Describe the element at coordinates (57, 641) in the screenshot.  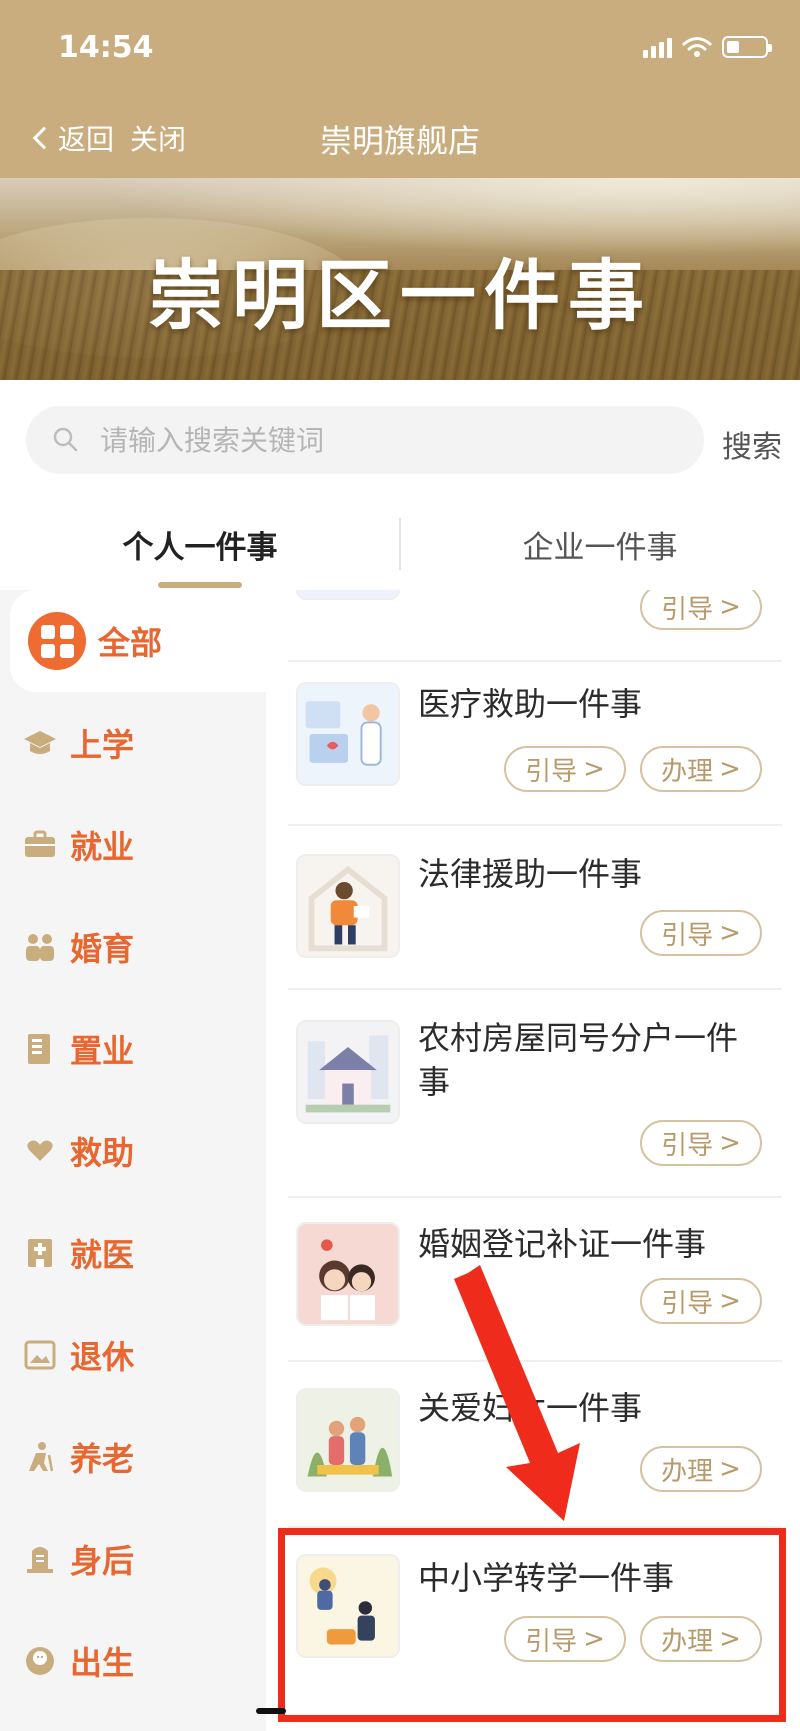
I see `grid-icon` at that location.